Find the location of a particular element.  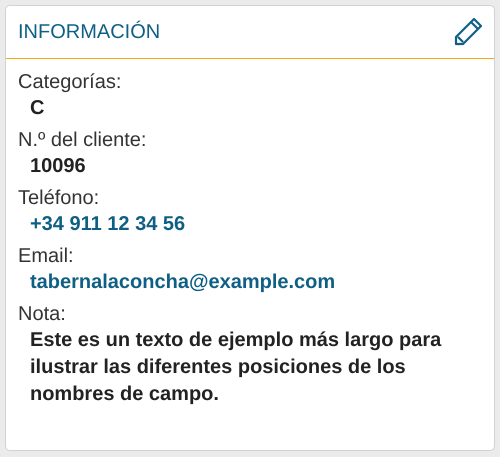

field-label: Email: is located at coordinates (46, 256).